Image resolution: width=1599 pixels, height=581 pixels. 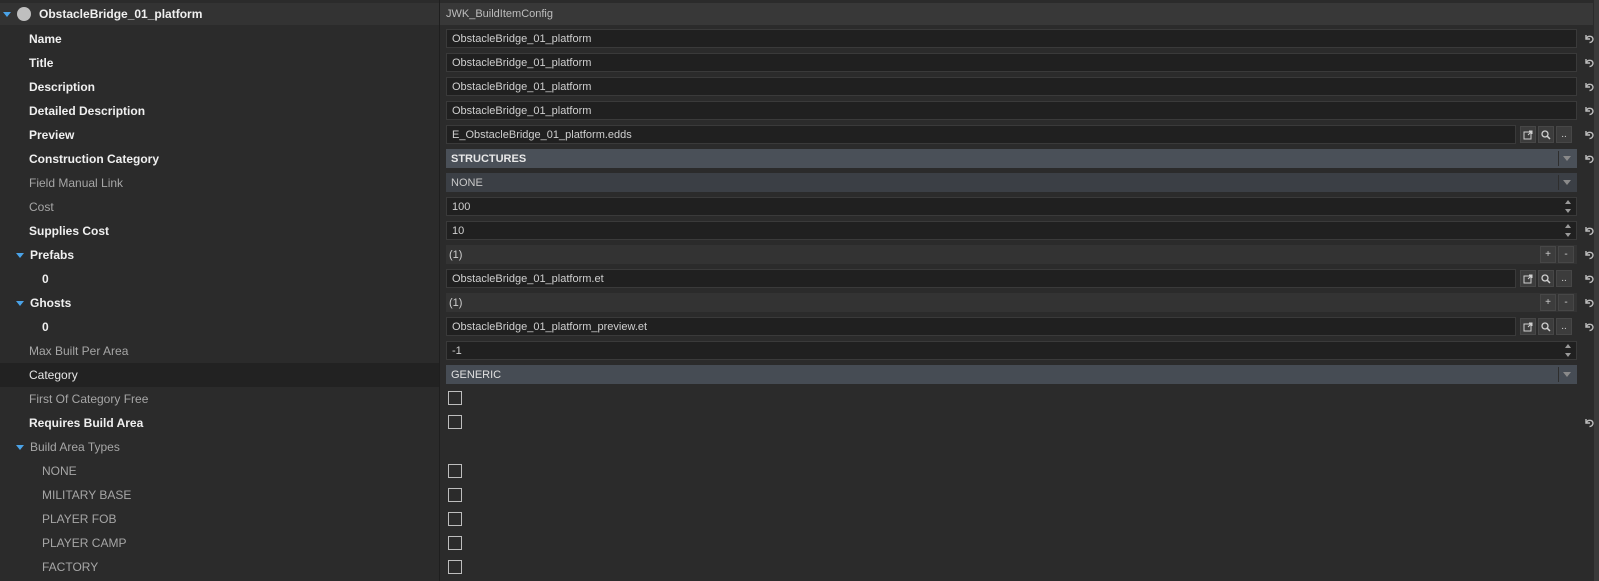 I want to click on row-label-bat-none: NONE, so click(x=219, y=471).